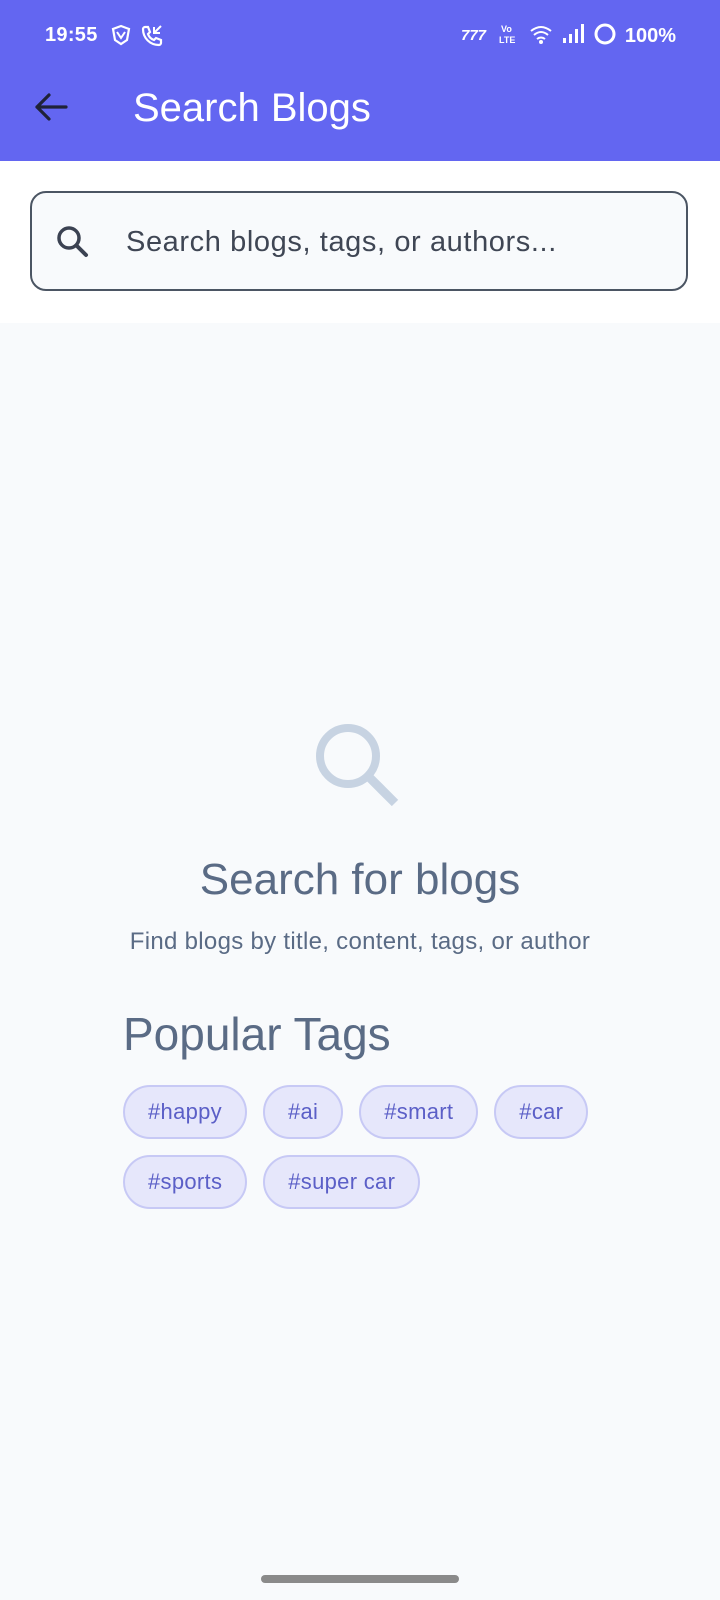  I want to click on vpn-shield-icon, so click(121, 37).